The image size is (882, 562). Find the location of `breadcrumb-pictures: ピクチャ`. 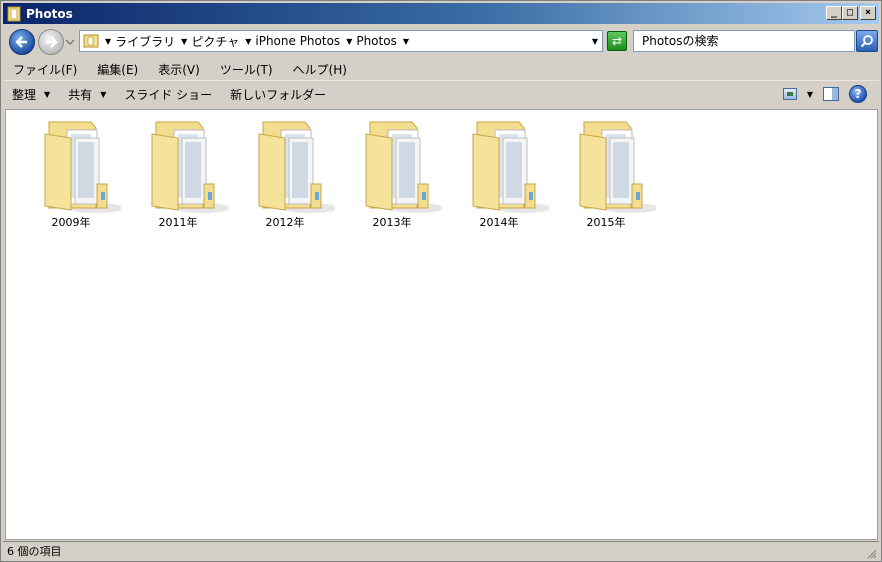

breadcrumb-pictures: ピクチャ is located at coordinates (215, 41).